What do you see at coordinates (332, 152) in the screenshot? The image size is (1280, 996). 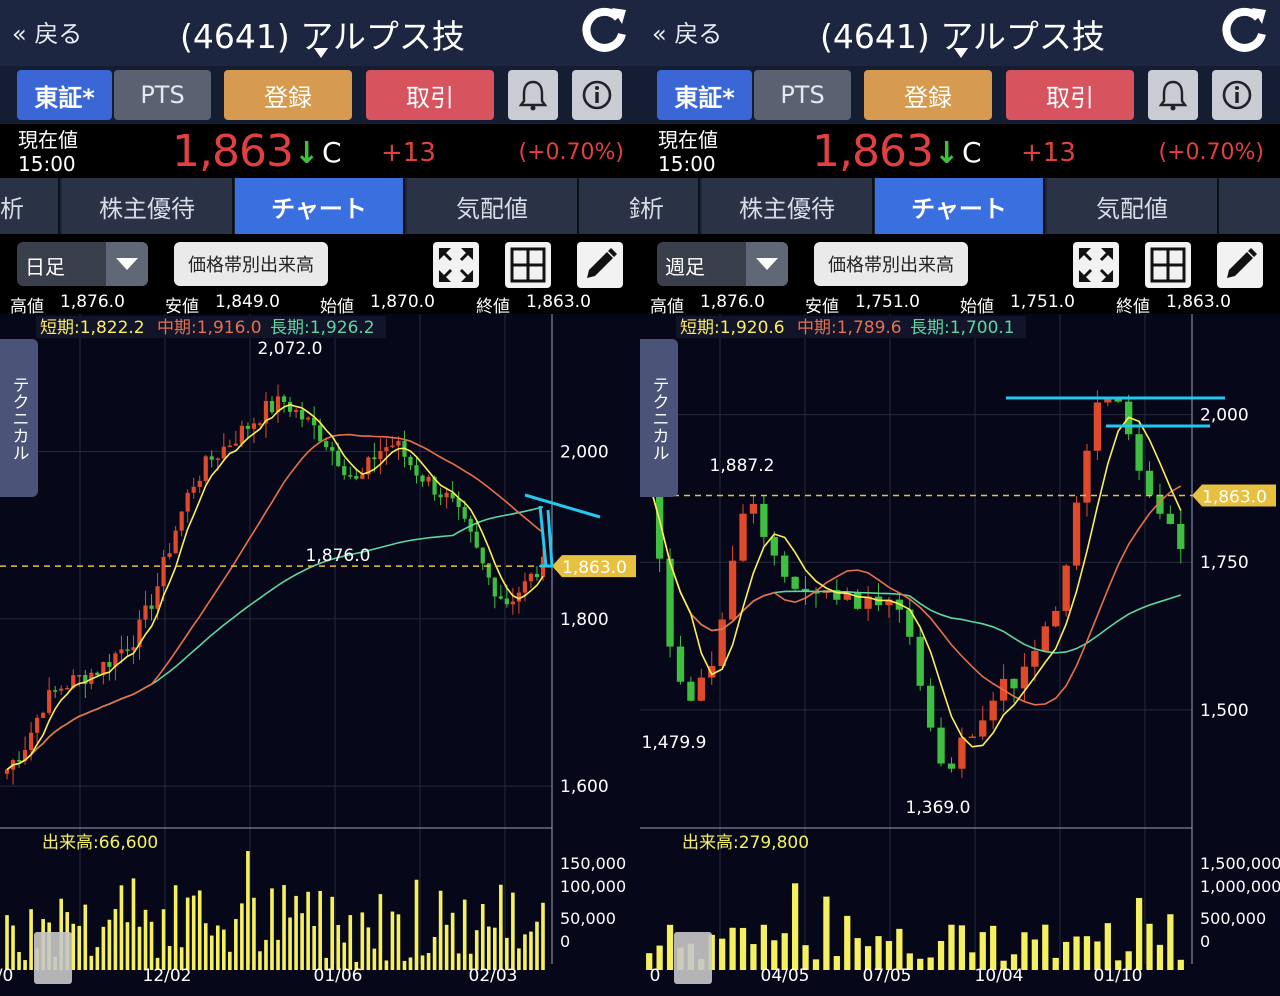 I see `close-mark: C` at bounding box center [332, 152].